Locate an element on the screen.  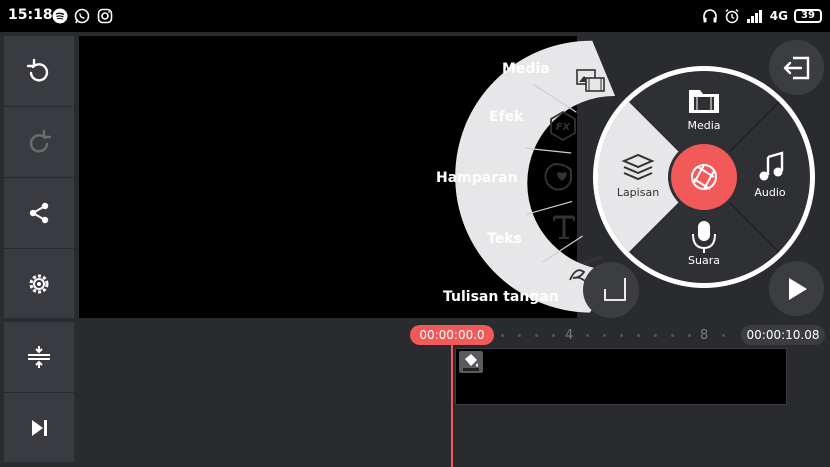
menu-item-efek: Efek is located at coordinates (506, 117).